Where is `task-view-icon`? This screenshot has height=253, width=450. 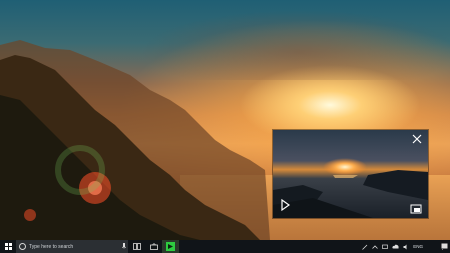 task-view-icon is located at coordinates (136, 246).